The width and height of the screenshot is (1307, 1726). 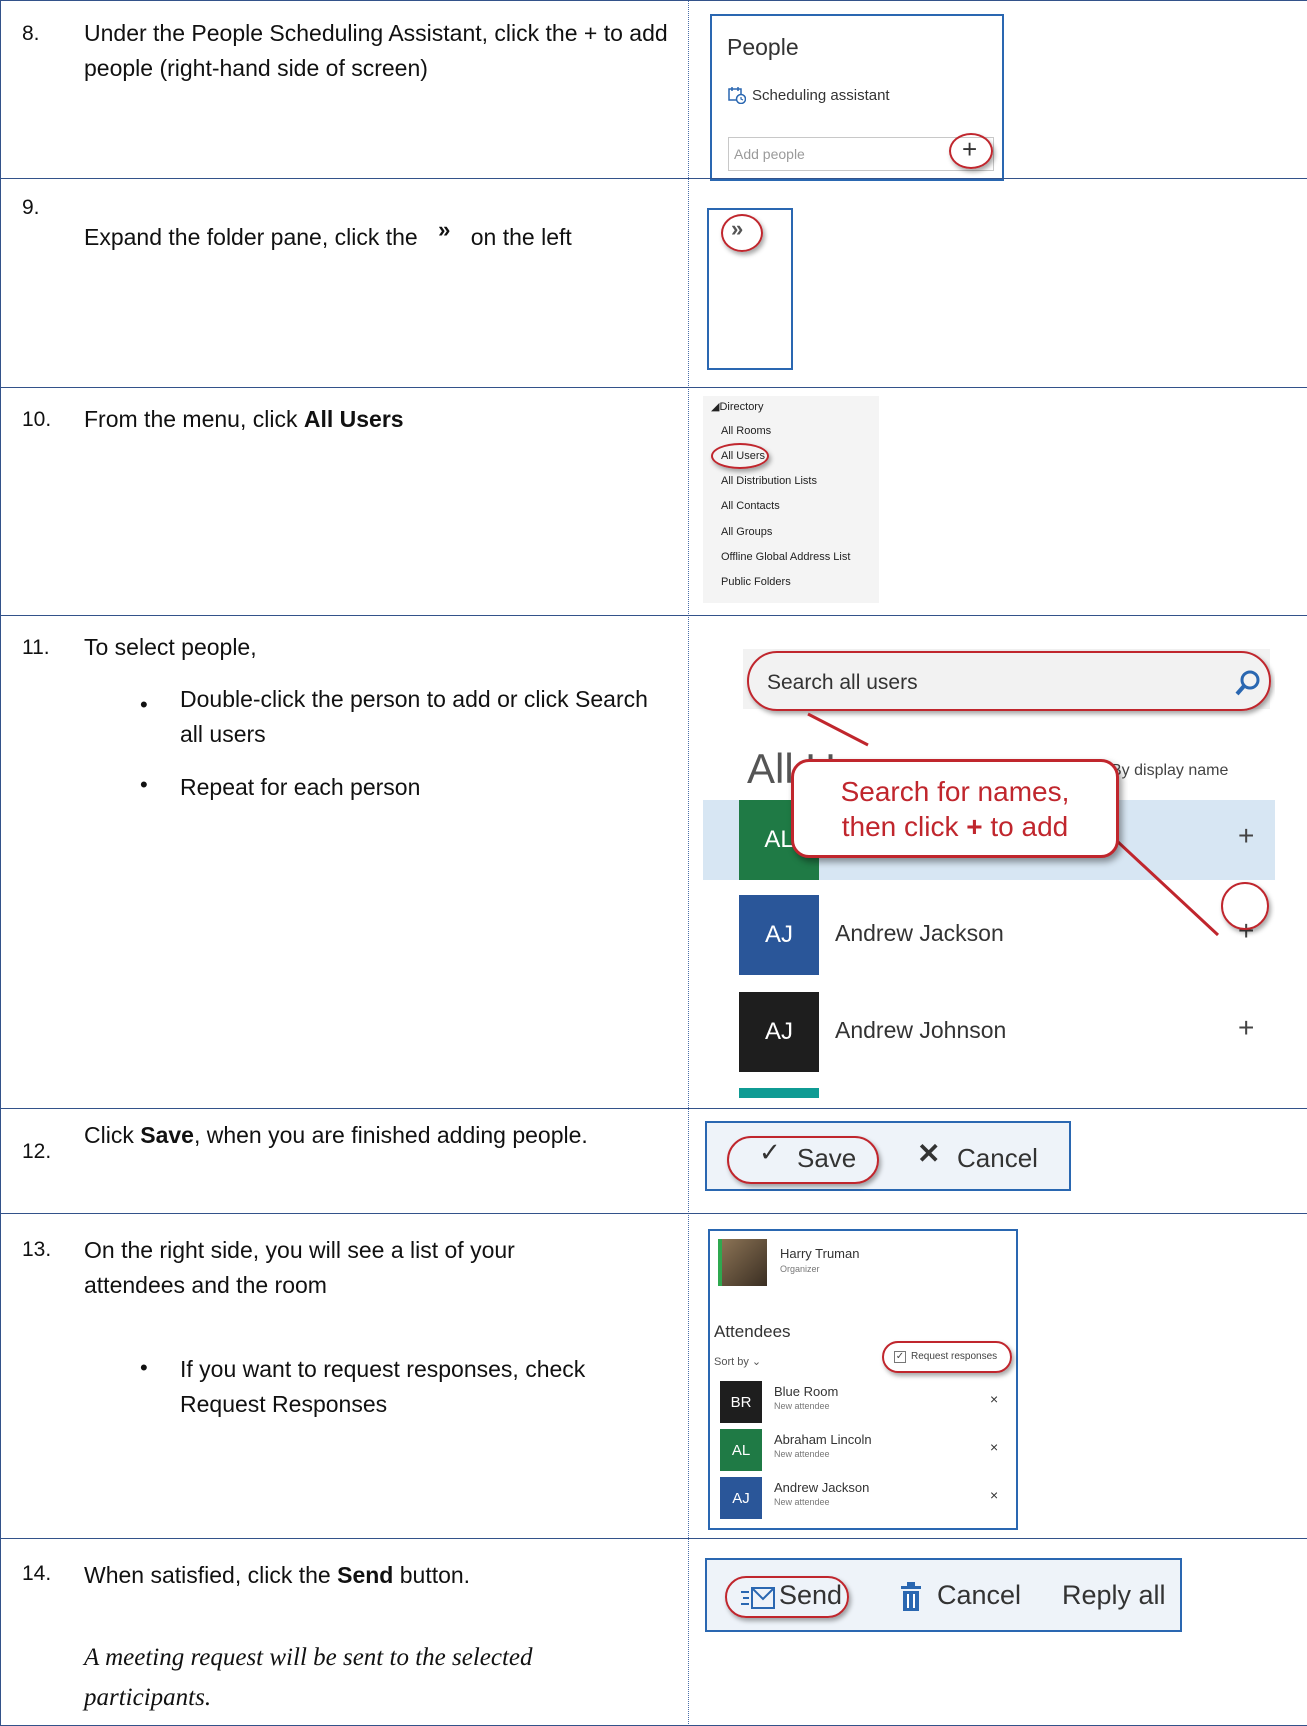 What do you see at coordinates (390, 1135) in the screenshot?
I see `step-text-part: , when you are finished adding people.` at bounding box center [390, 1135].